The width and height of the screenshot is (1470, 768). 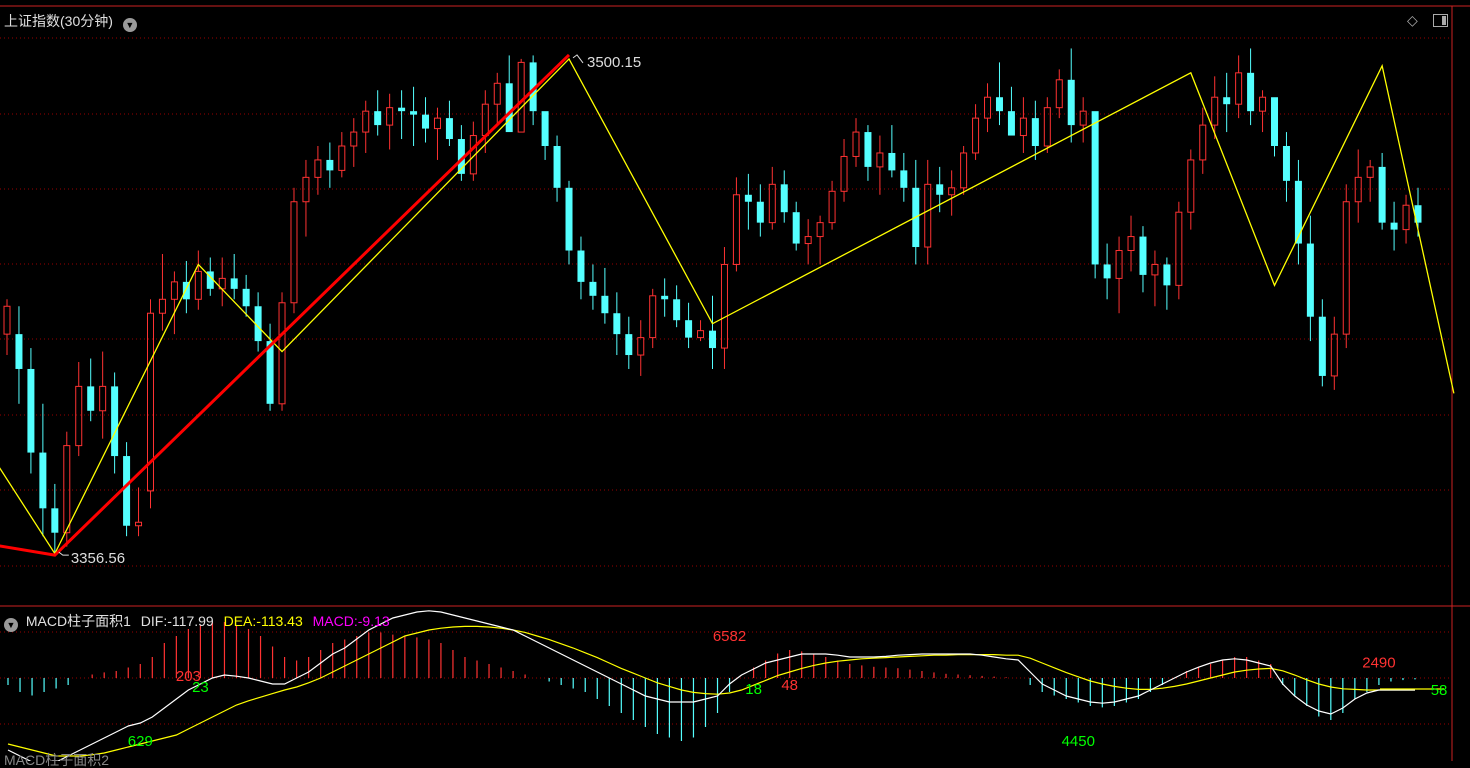 What do you see at coordinates (190, 621) in the screenshot?
I see `dif-value: -117.99` at bounding box center [190, 621].